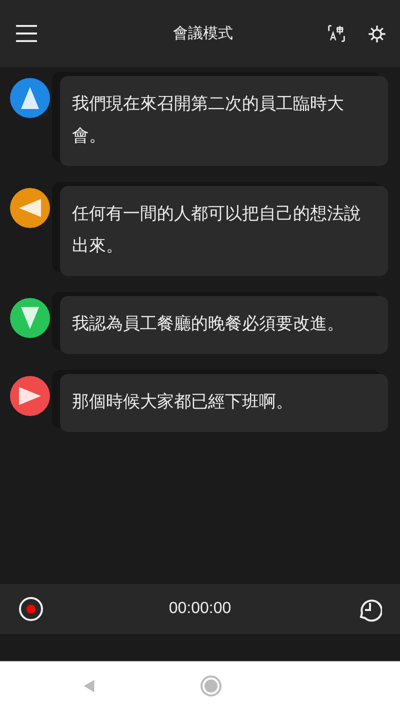 Image resolution: width=400 pixels, height=710 pixels. Describe the element at coordinates (336, 33) in the screenshot. I see `translate-icon` at that location.